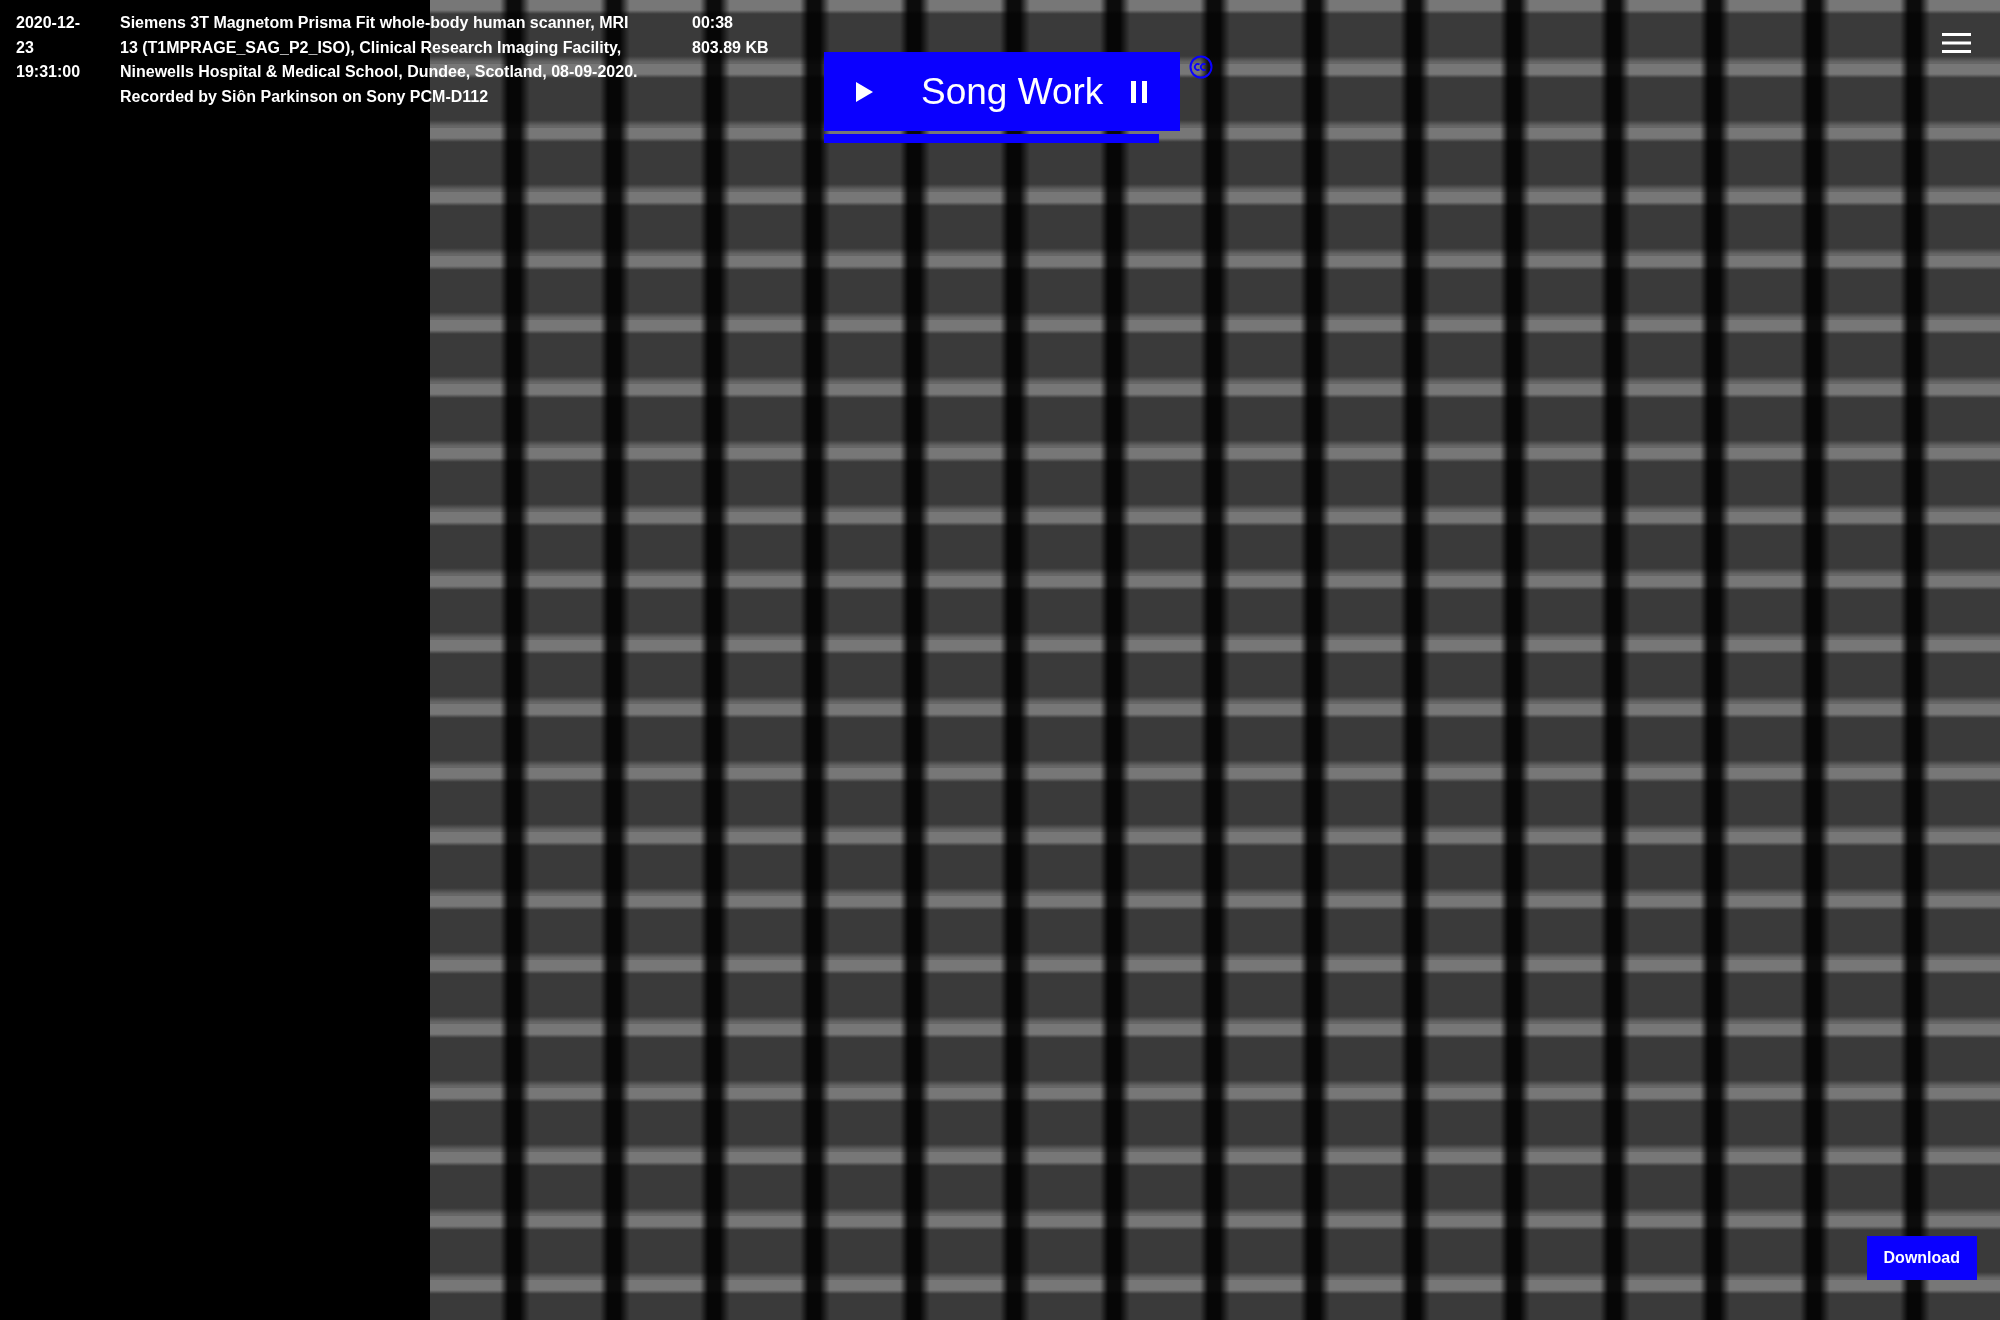  Describe the element at coordinates (1201, 67) in the screenshot. I see `cc-license-icon` at that location.